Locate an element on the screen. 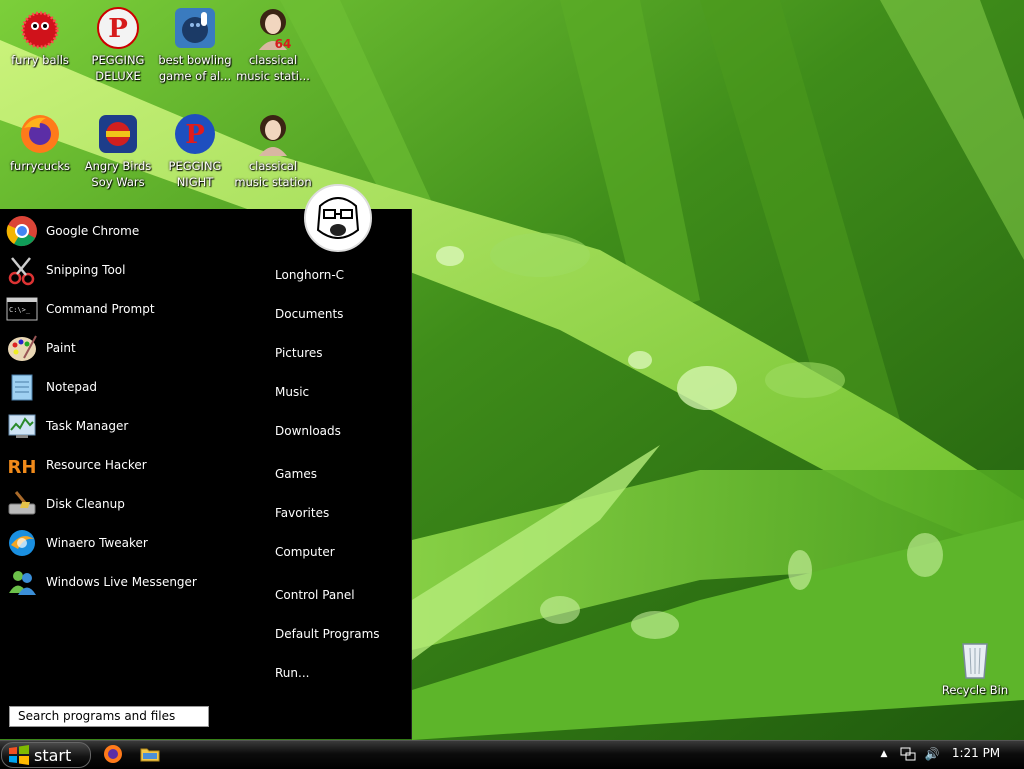  desktop-icon-angry-birds-soy-wars: Angry Birds Soy Wars is located at coordinates (118, 151).